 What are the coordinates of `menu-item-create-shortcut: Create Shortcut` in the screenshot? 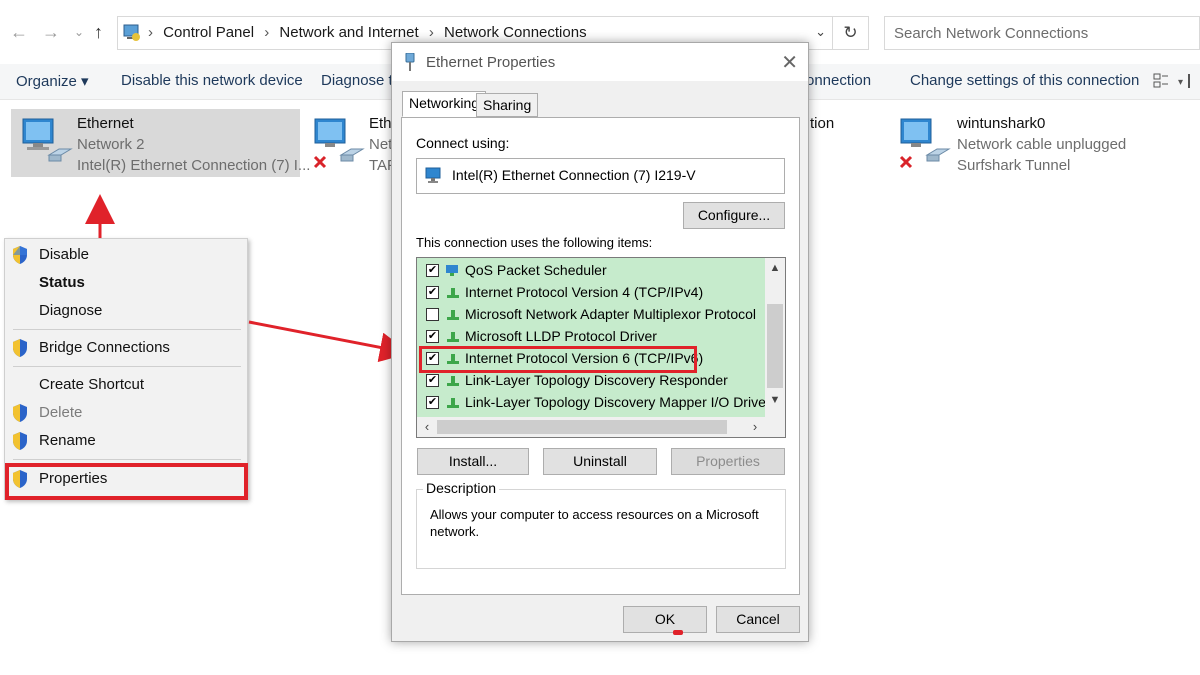 It's located at (127, 385).